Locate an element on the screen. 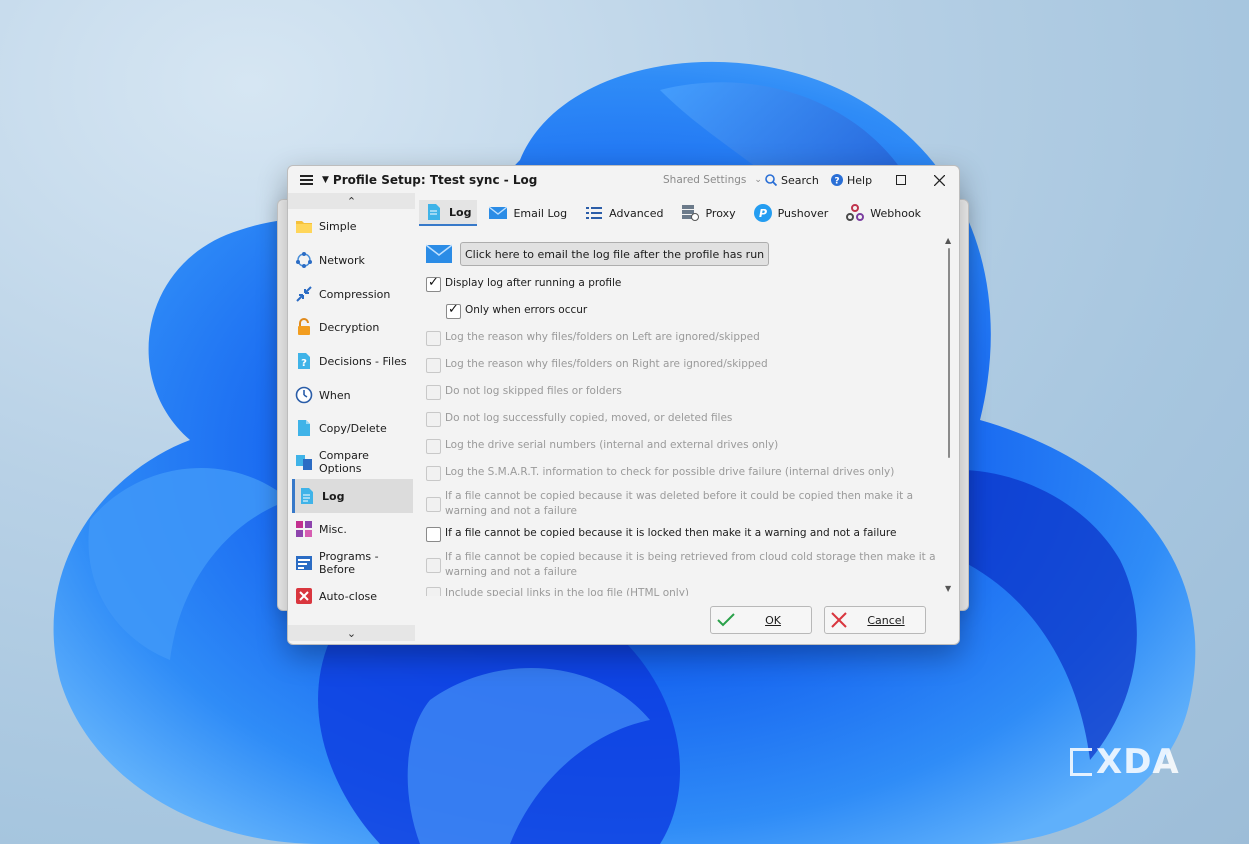 The height and width of the screenshot is (844, 1249). tab-proxy: Proxy is located at coordinates (708, 213).